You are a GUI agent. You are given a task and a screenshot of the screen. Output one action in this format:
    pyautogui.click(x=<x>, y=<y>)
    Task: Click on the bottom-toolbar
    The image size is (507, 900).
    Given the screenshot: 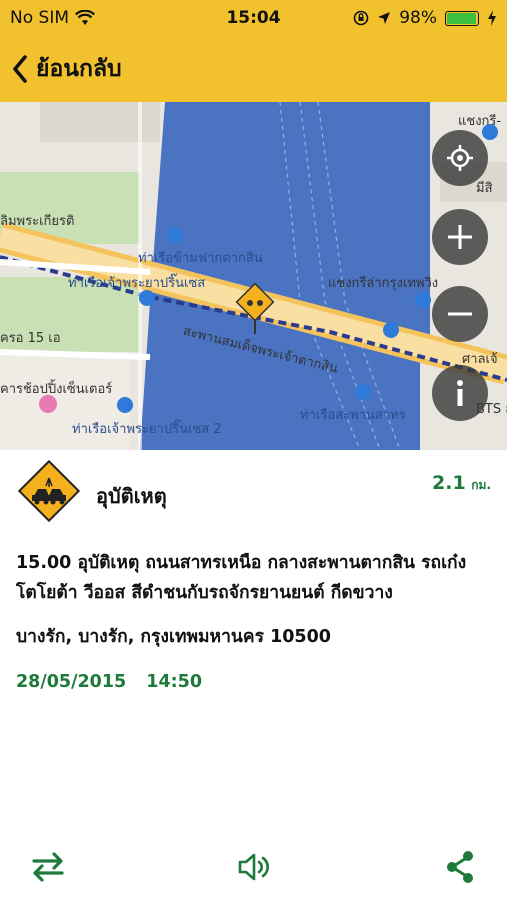 What is the action you would take?
    pyautogui.click(x=253, y=869)
    